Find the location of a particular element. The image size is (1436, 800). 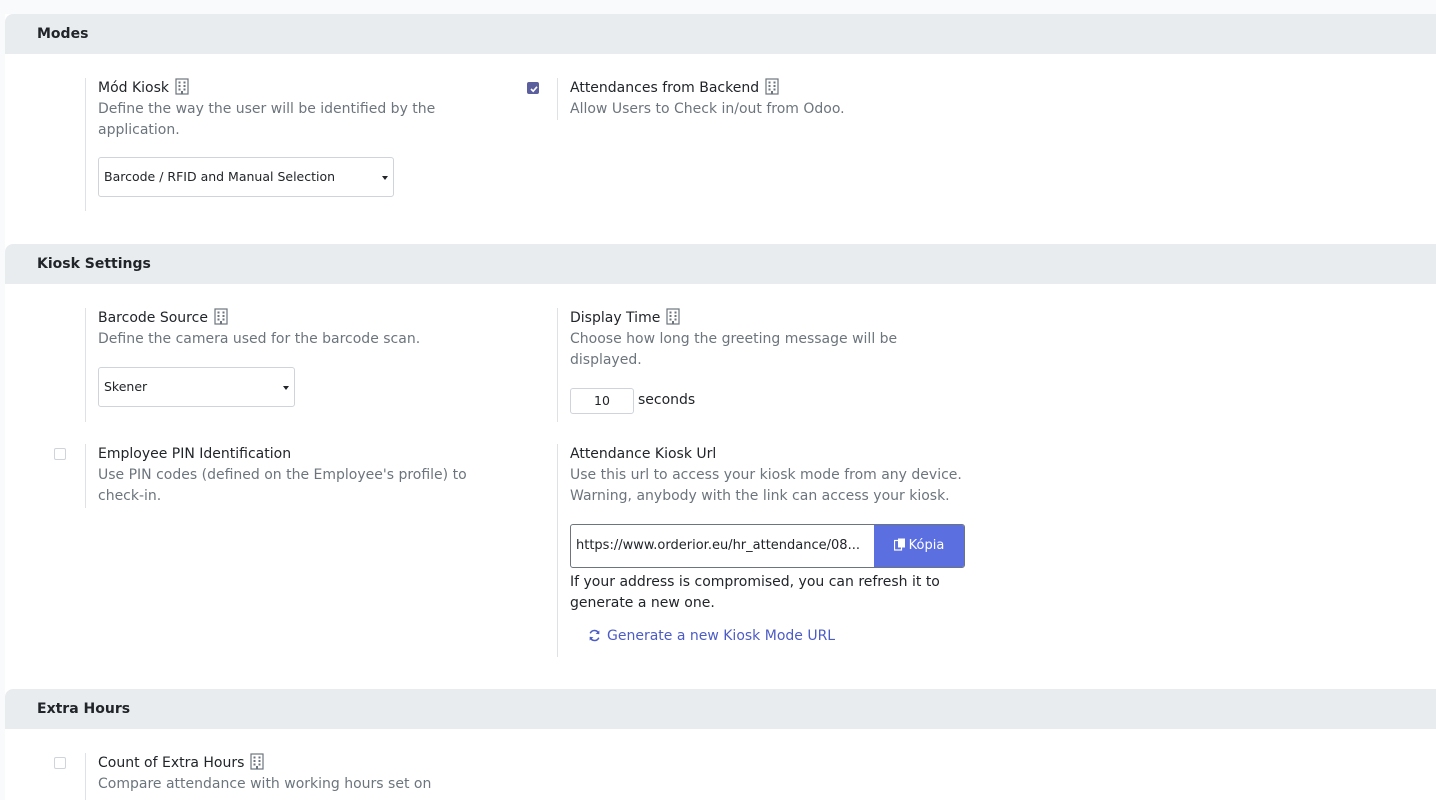

check-icon is located at coordinates (534, 89).